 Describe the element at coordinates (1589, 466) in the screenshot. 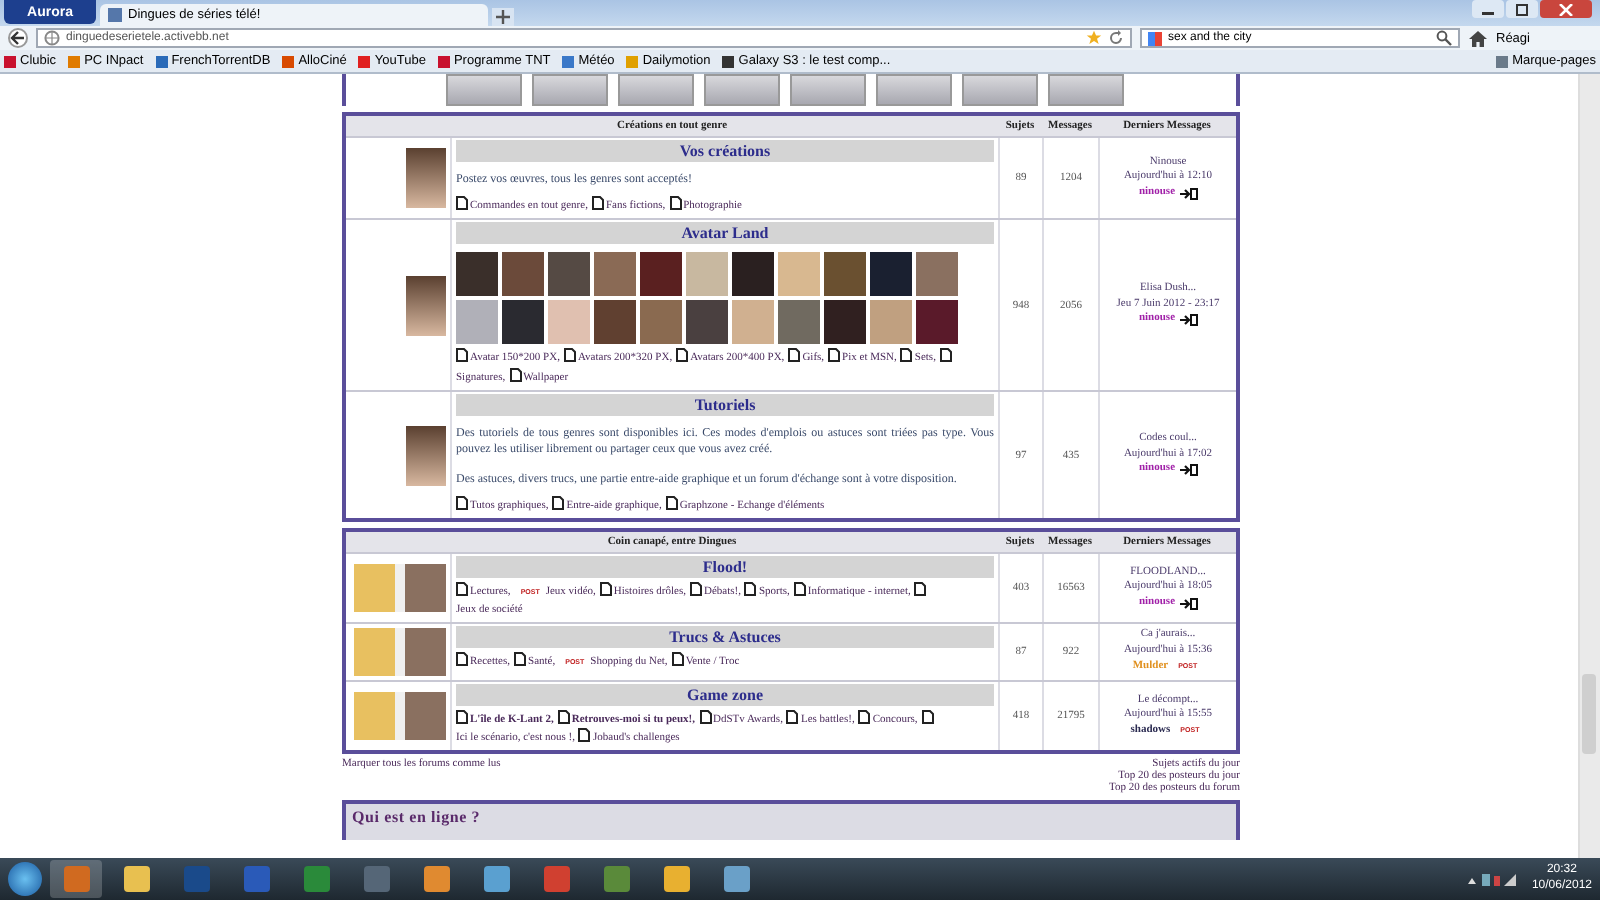

I see `scrollbar` at that location.